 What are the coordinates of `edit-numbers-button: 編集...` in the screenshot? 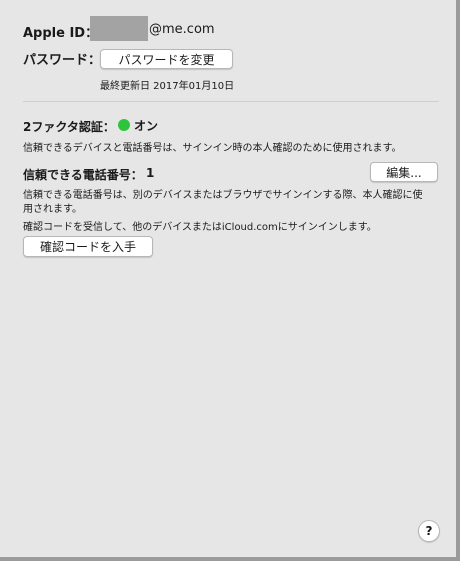 It's located at (404, 172).